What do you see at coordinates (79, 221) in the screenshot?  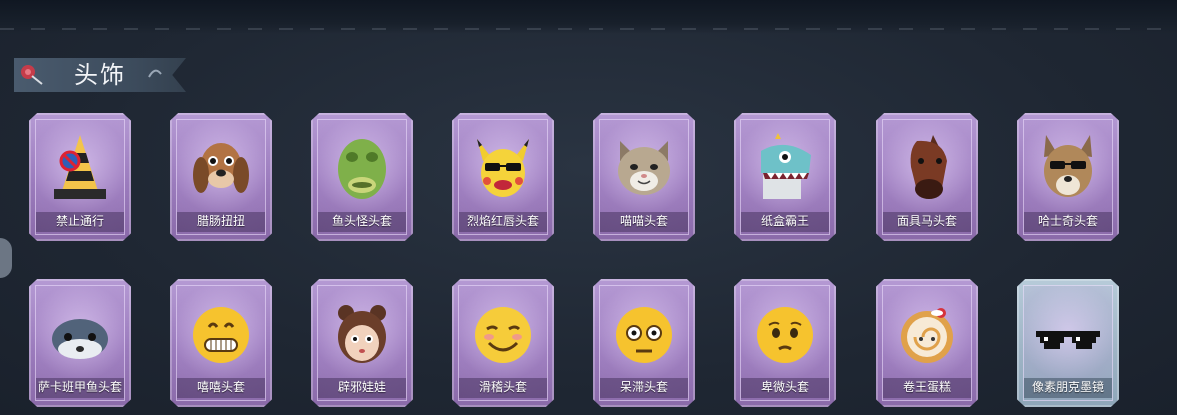 I see `item-label: 禁止通行` at bounding box center [79, 221].